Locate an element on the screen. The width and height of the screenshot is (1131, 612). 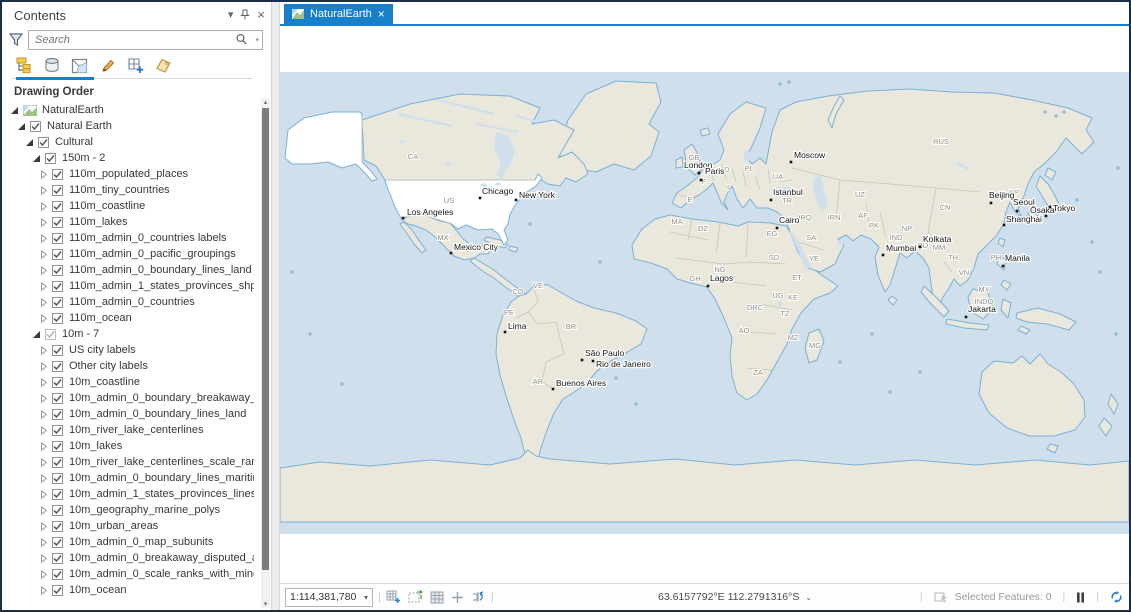
layer-tree-row: 10m_coastline is located at coordinates (128, 382).